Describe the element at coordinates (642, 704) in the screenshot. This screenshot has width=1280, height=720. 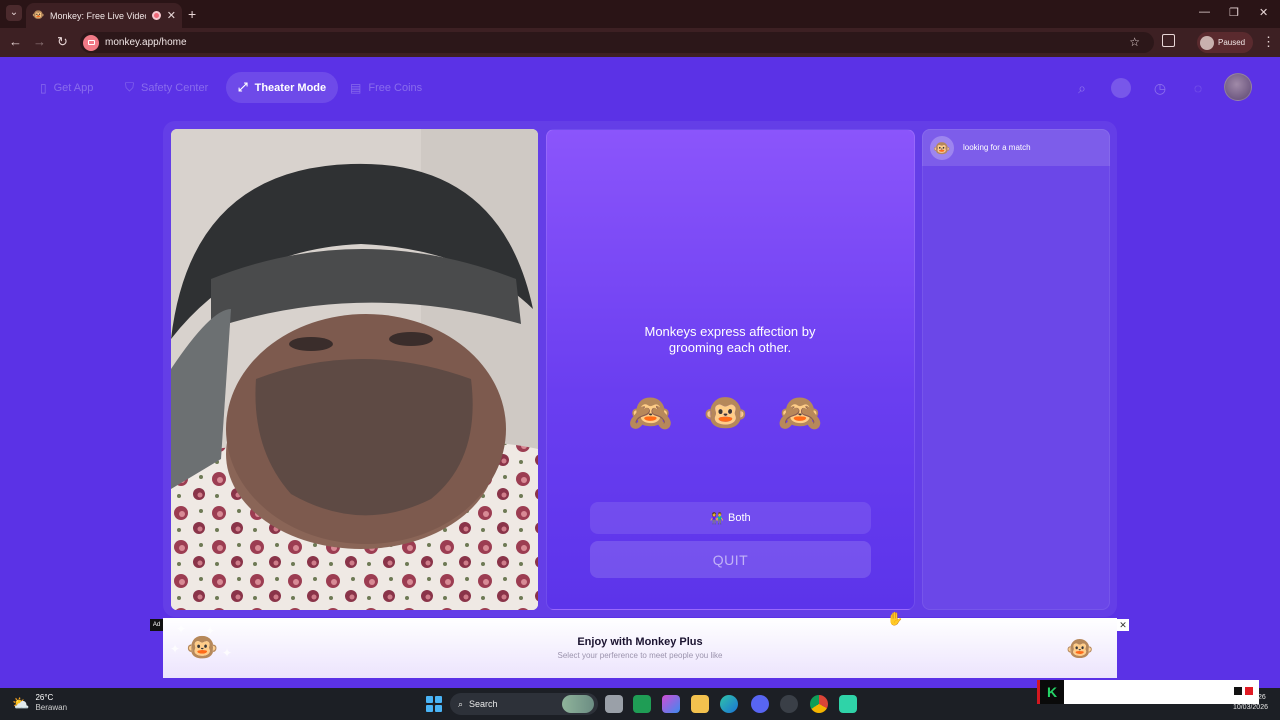
I see `excel-icon` at that location.